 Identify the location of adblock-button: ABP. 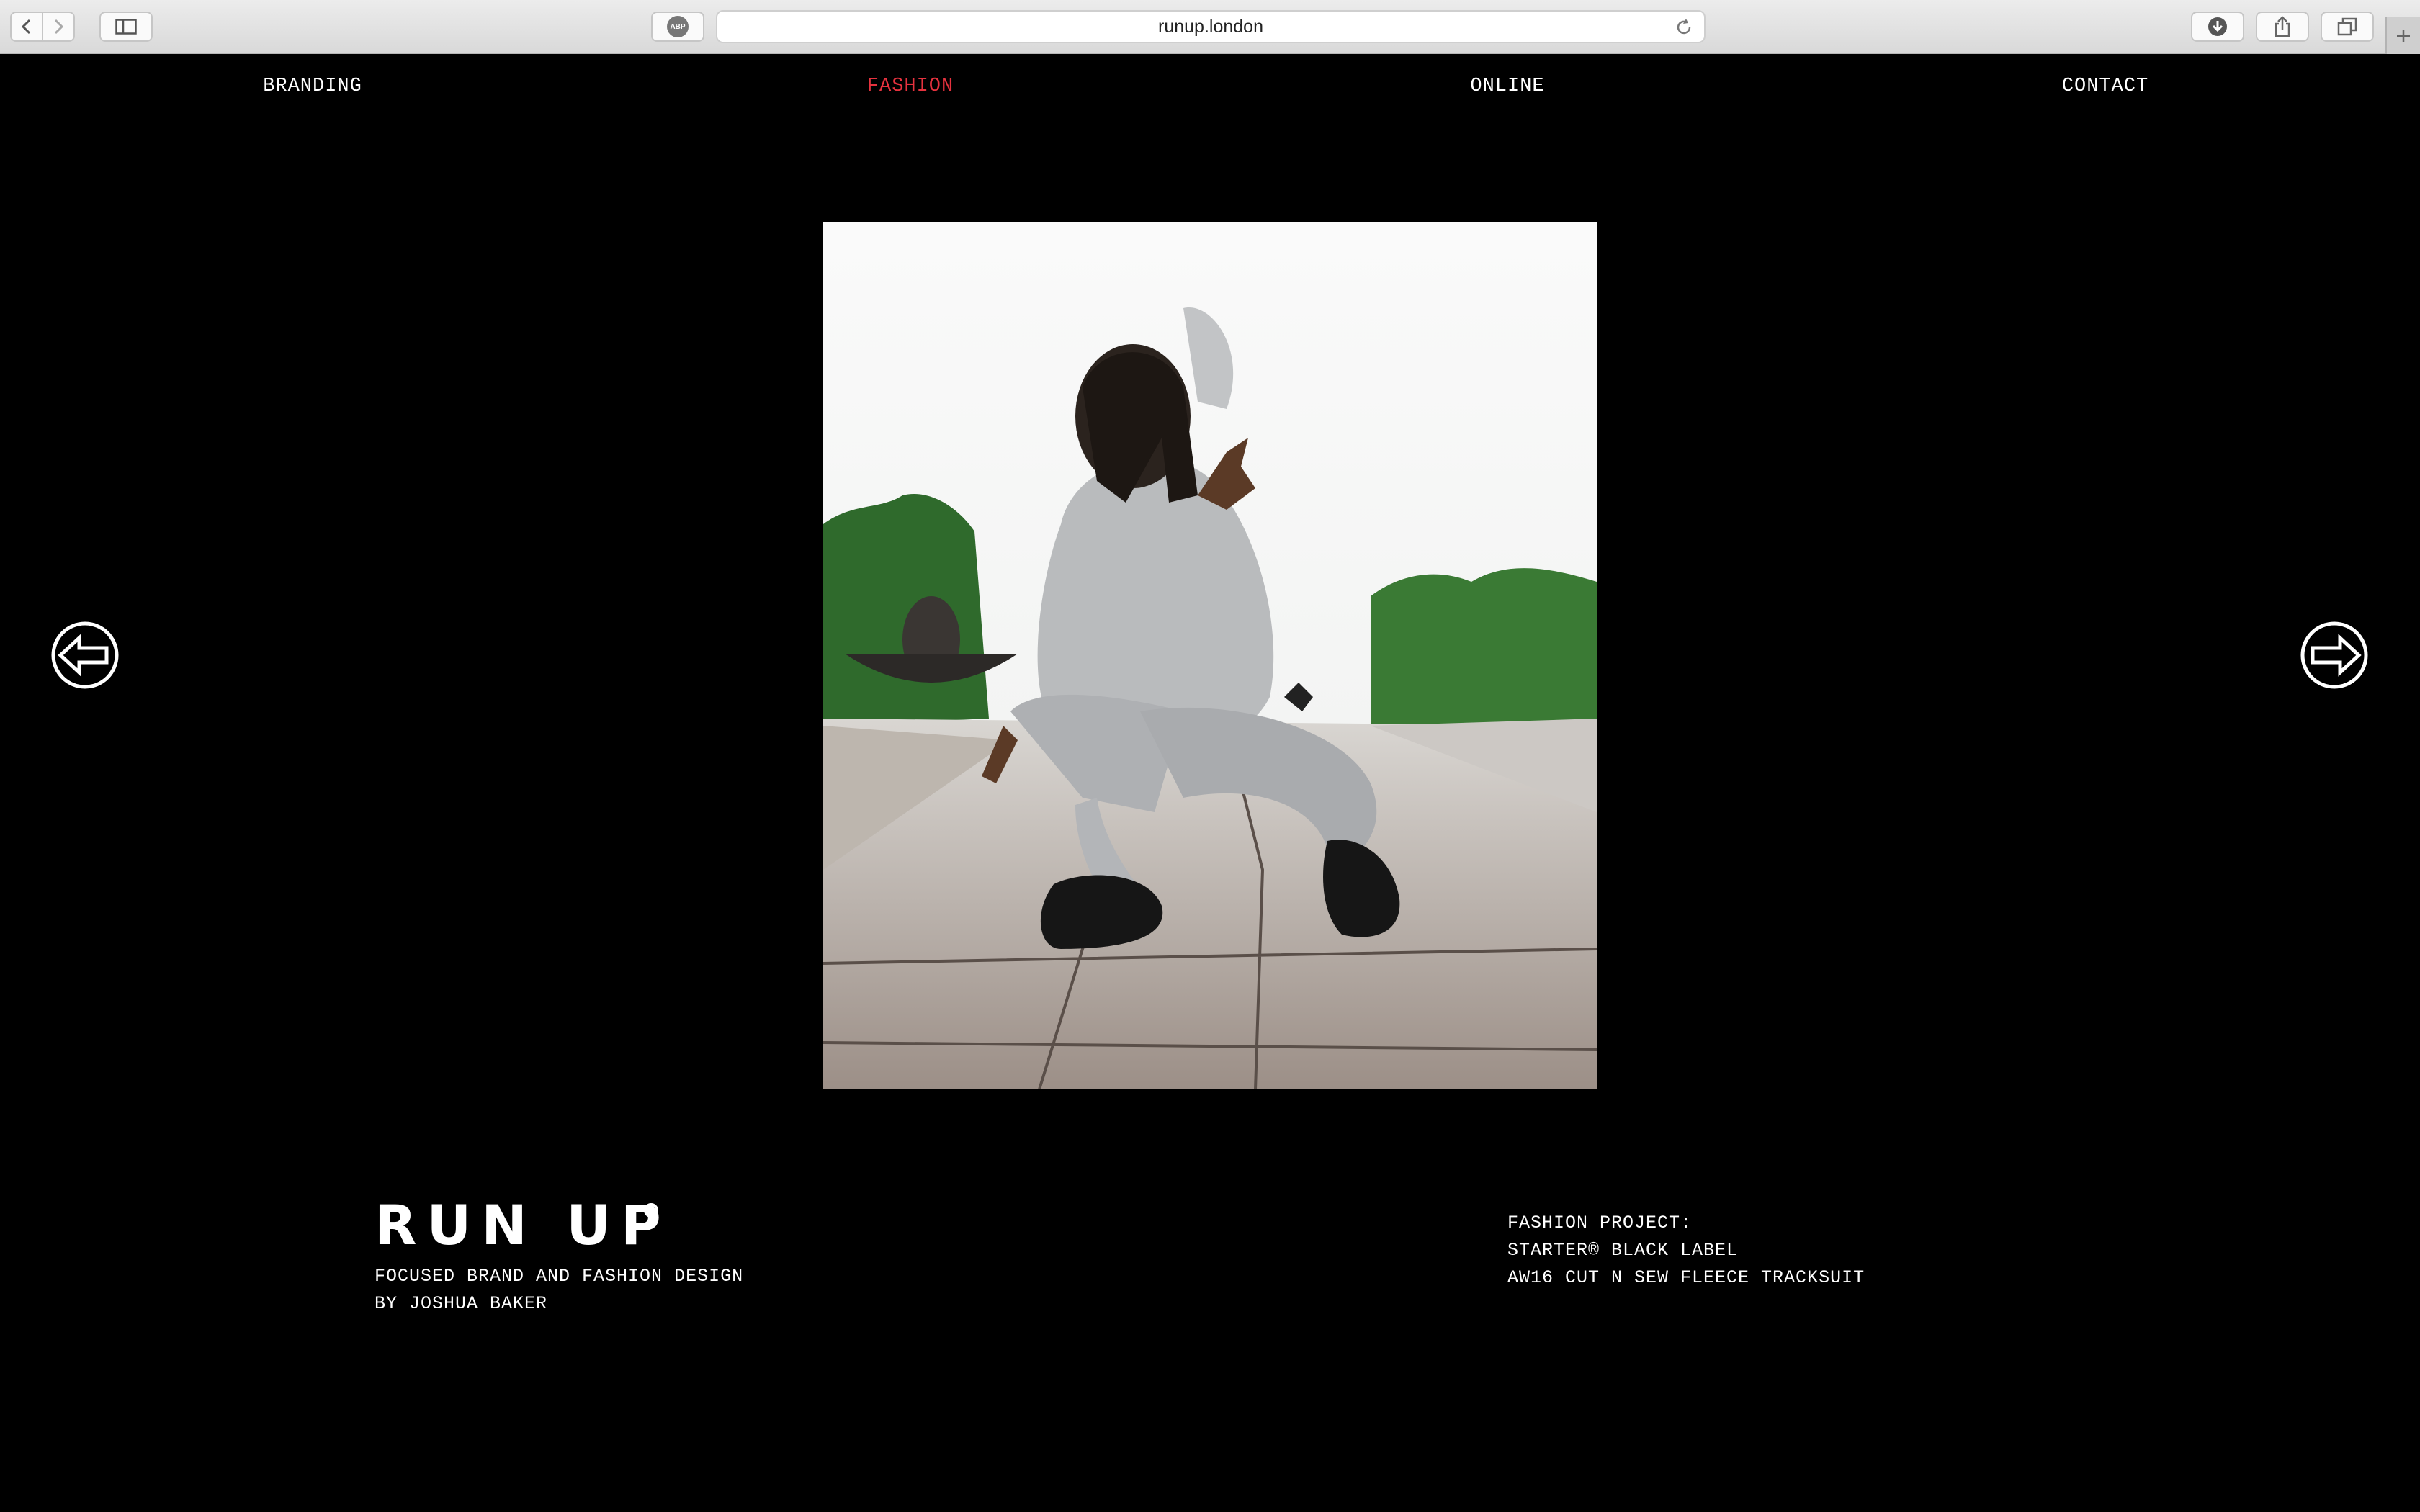
(677, 27).